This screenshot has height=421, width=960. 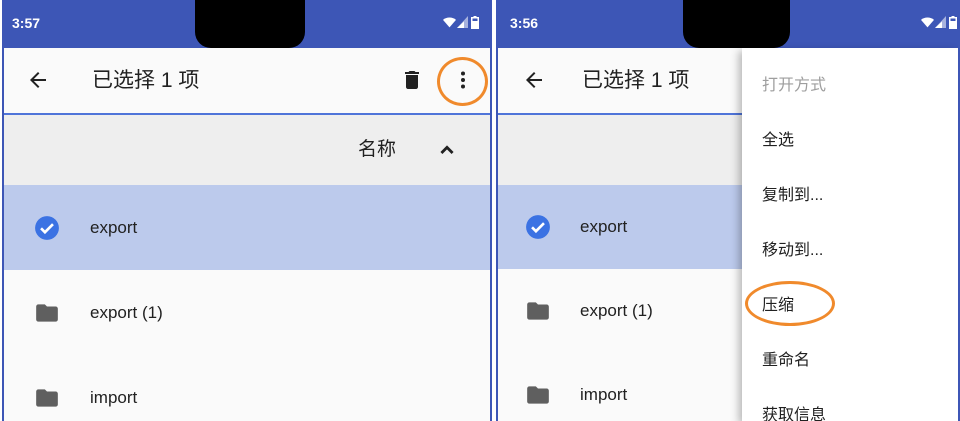 I want to click on file-row: export (1), so click(x=247, y=312).